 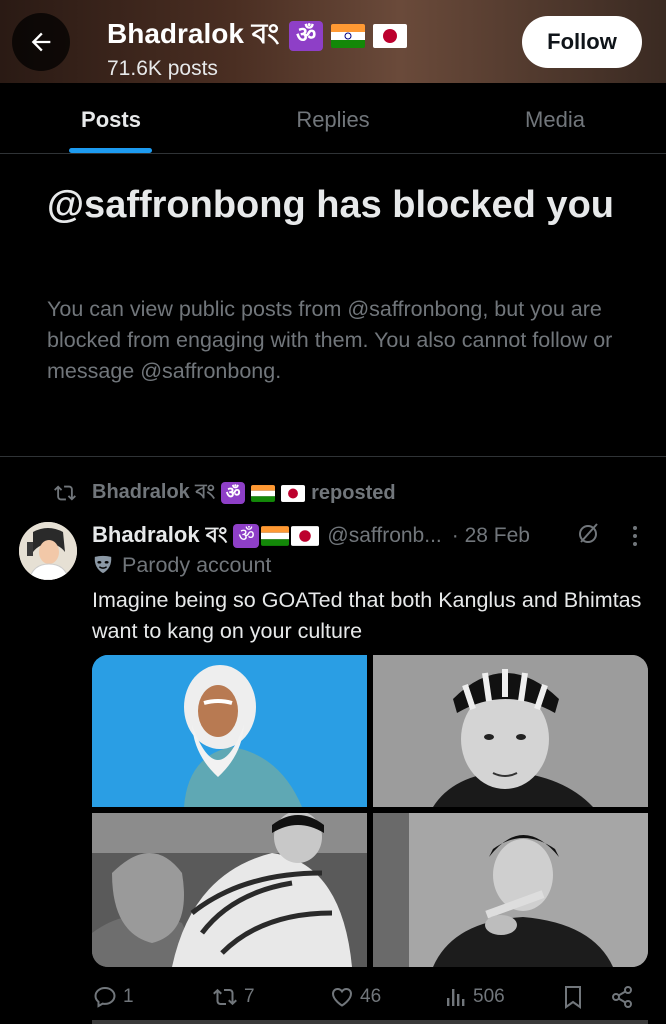 I want to click on parody-text: Parody account, so click(x=197, y=564).